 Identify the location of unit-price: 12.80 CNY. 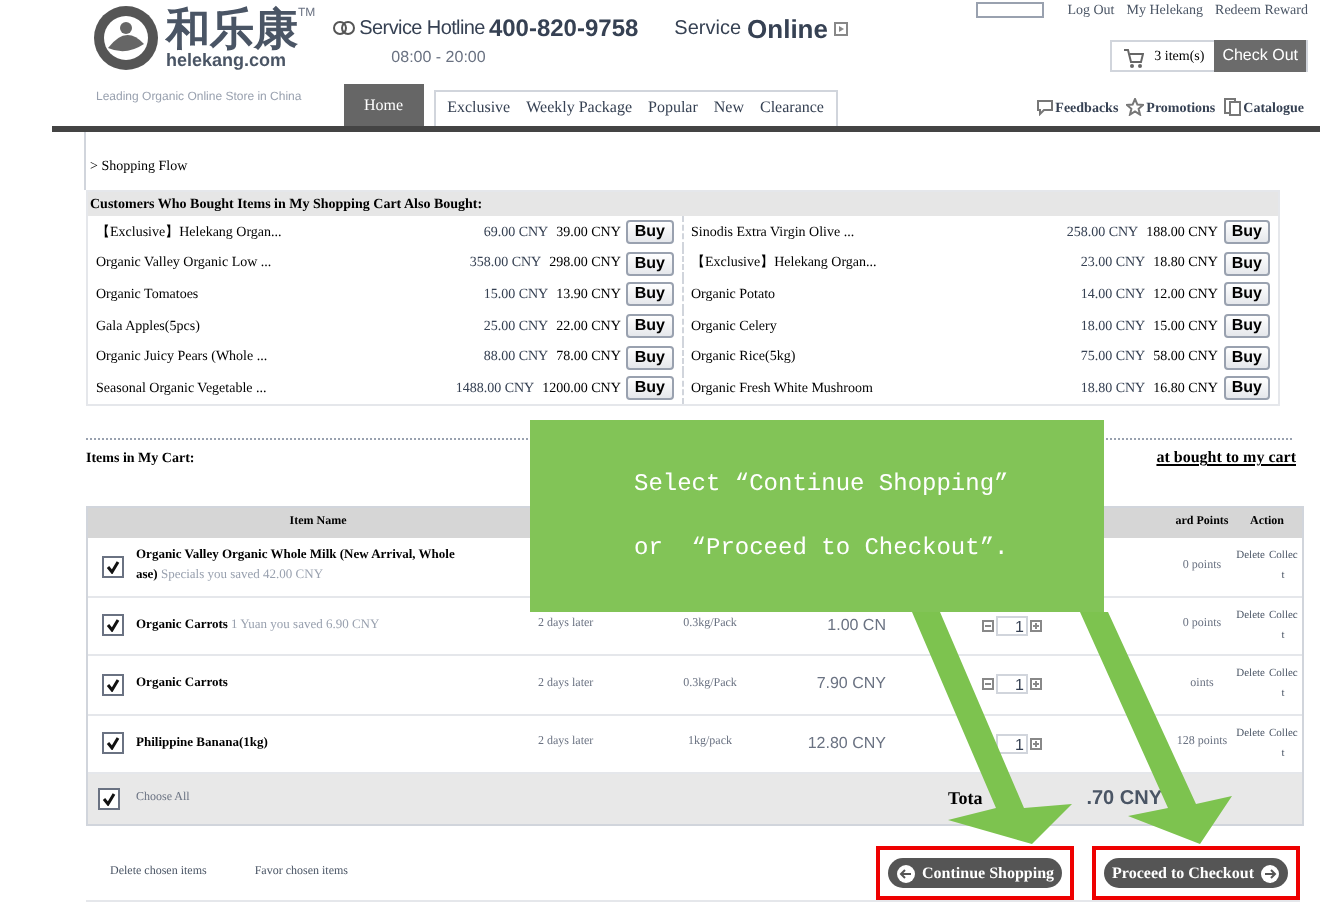
(845, 743).